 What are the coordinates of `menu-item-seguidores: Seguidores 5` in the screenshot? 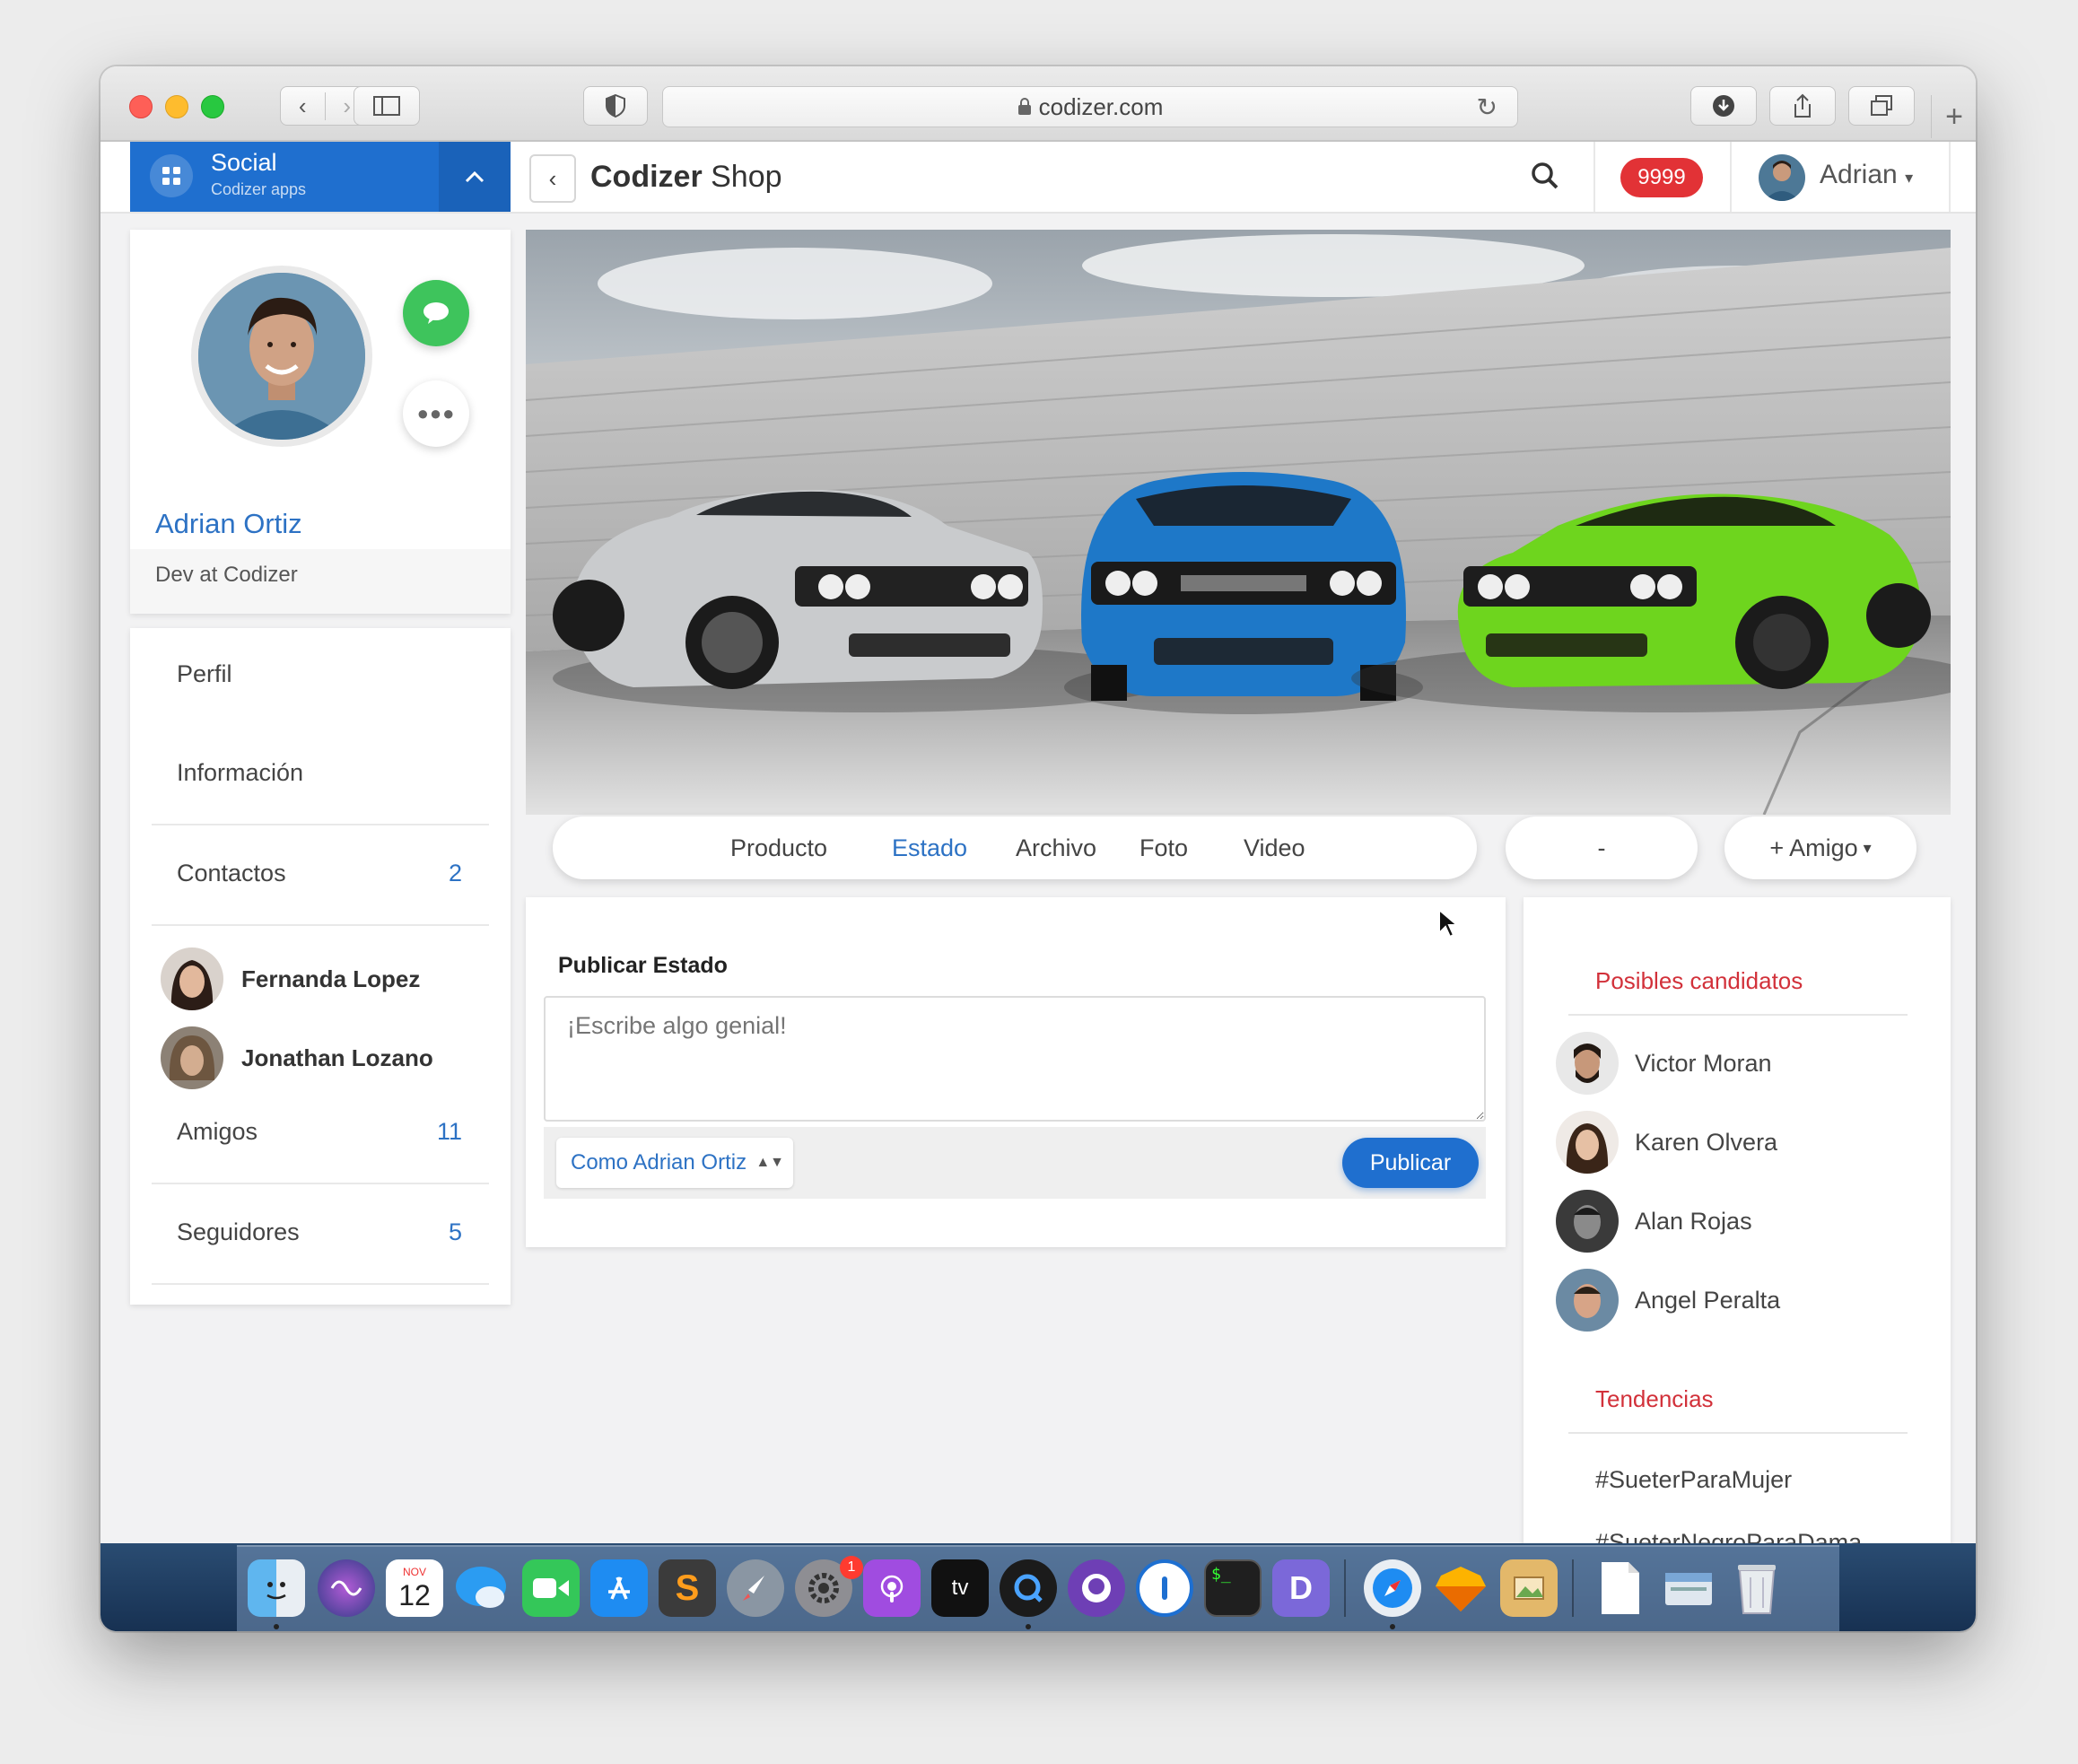 It's located at (320, 1235).